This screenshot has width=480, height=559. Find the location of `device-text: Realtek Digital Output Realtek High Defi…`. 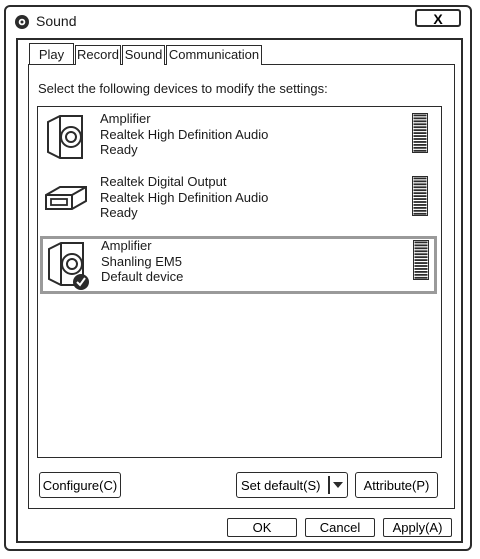

device-text: Realtek Digital Output Realtek High Defi… is located at coordinates (184, 197).